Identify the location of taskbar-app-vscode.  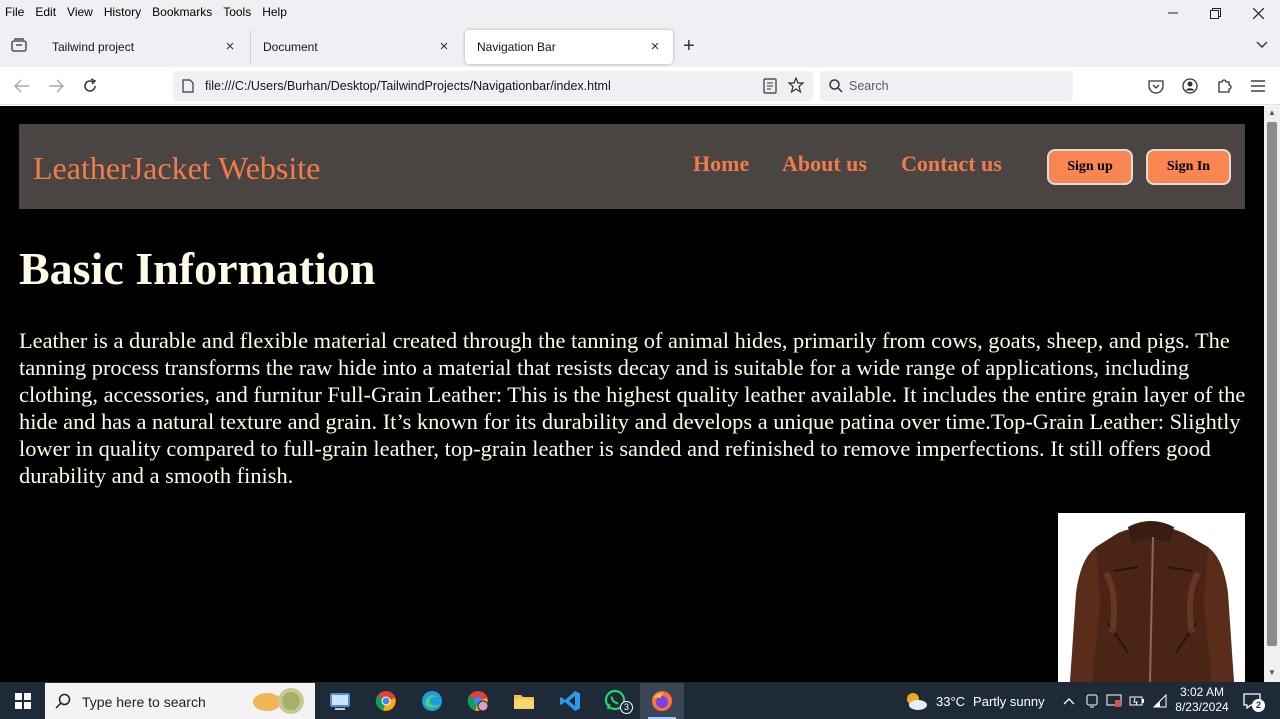
(570, 701).